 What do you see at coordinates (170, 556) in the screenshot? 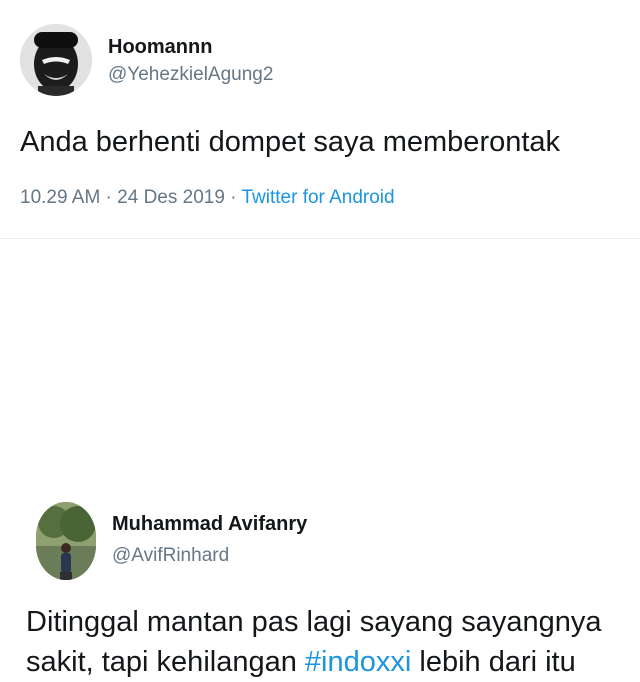
I see `user-handle: @AvifRinhard` at bounding box center [170, 556].